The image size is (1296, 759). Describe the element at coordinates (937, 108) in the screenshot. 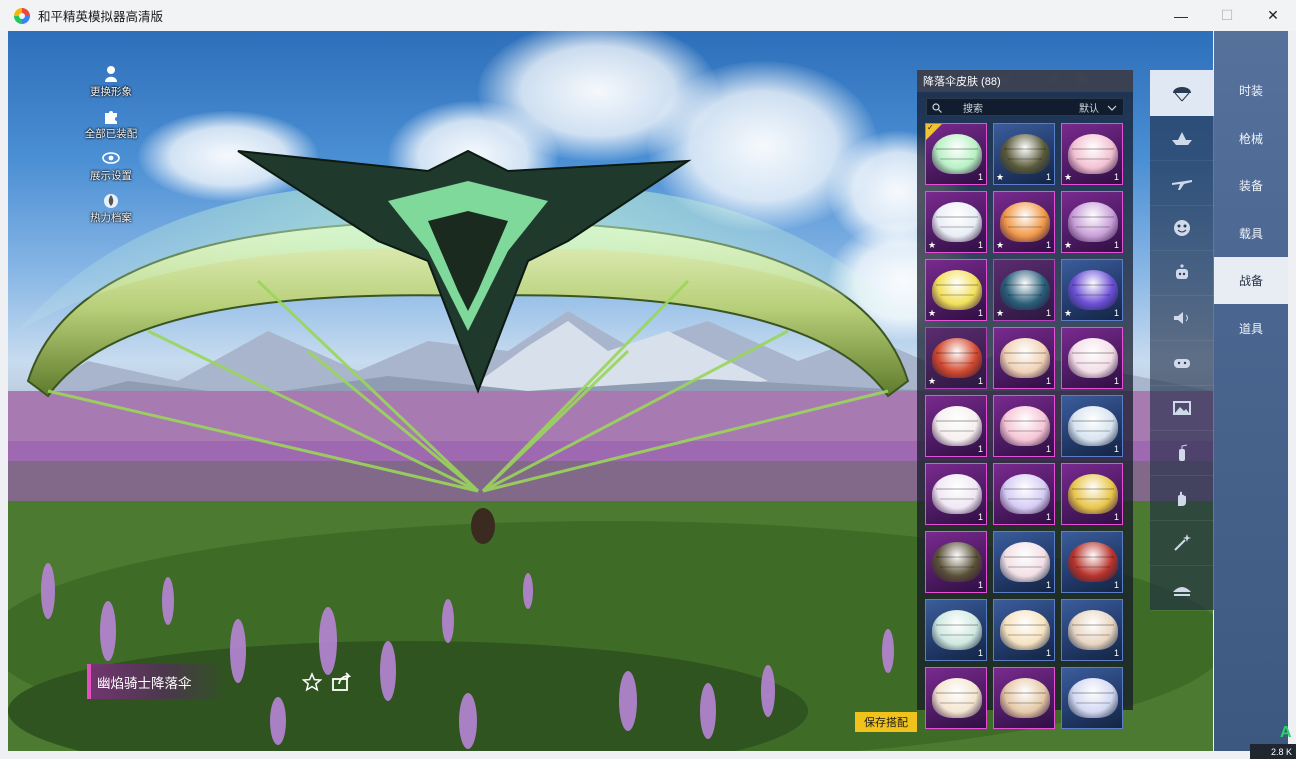

I see `search-icon` at that location.